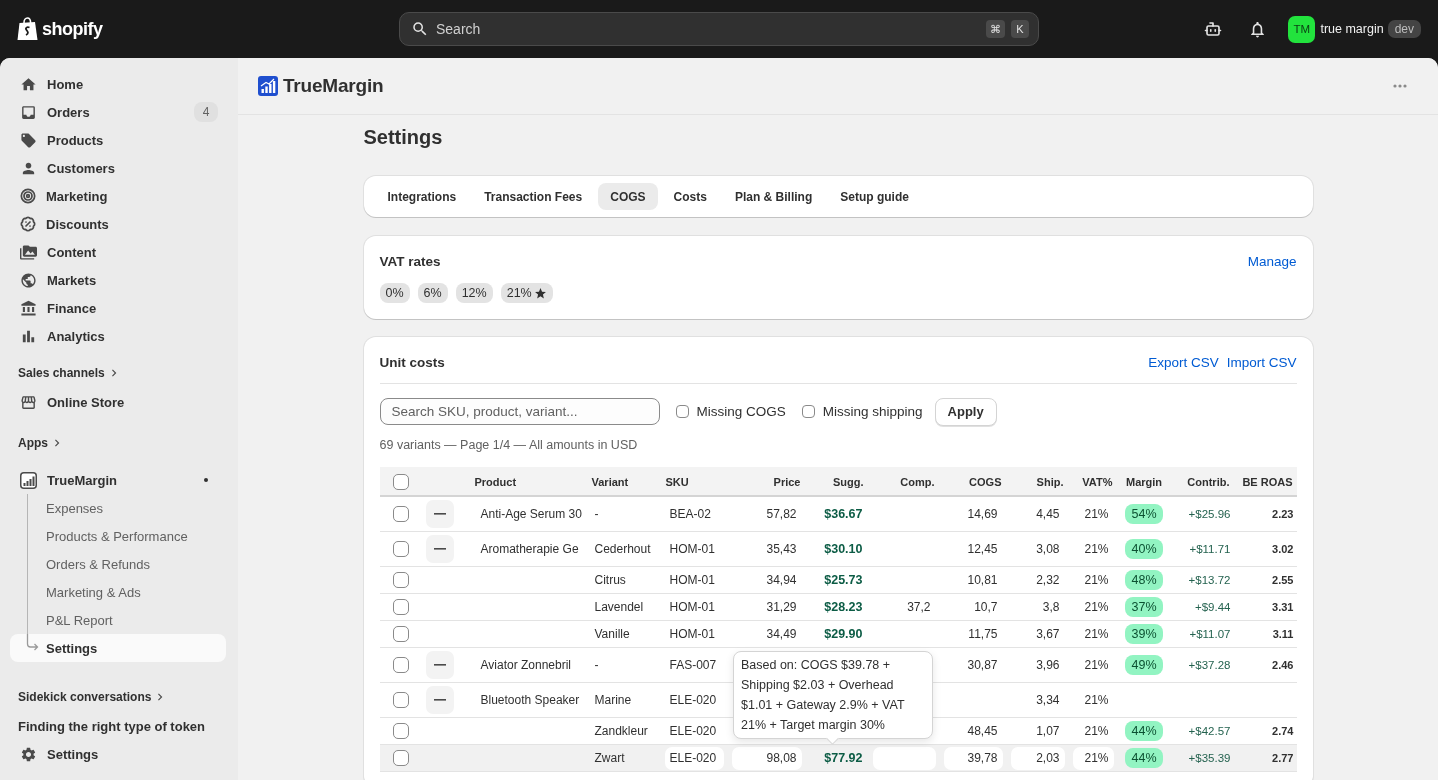  I want to click on nav-item: Products, so click(118, 140).